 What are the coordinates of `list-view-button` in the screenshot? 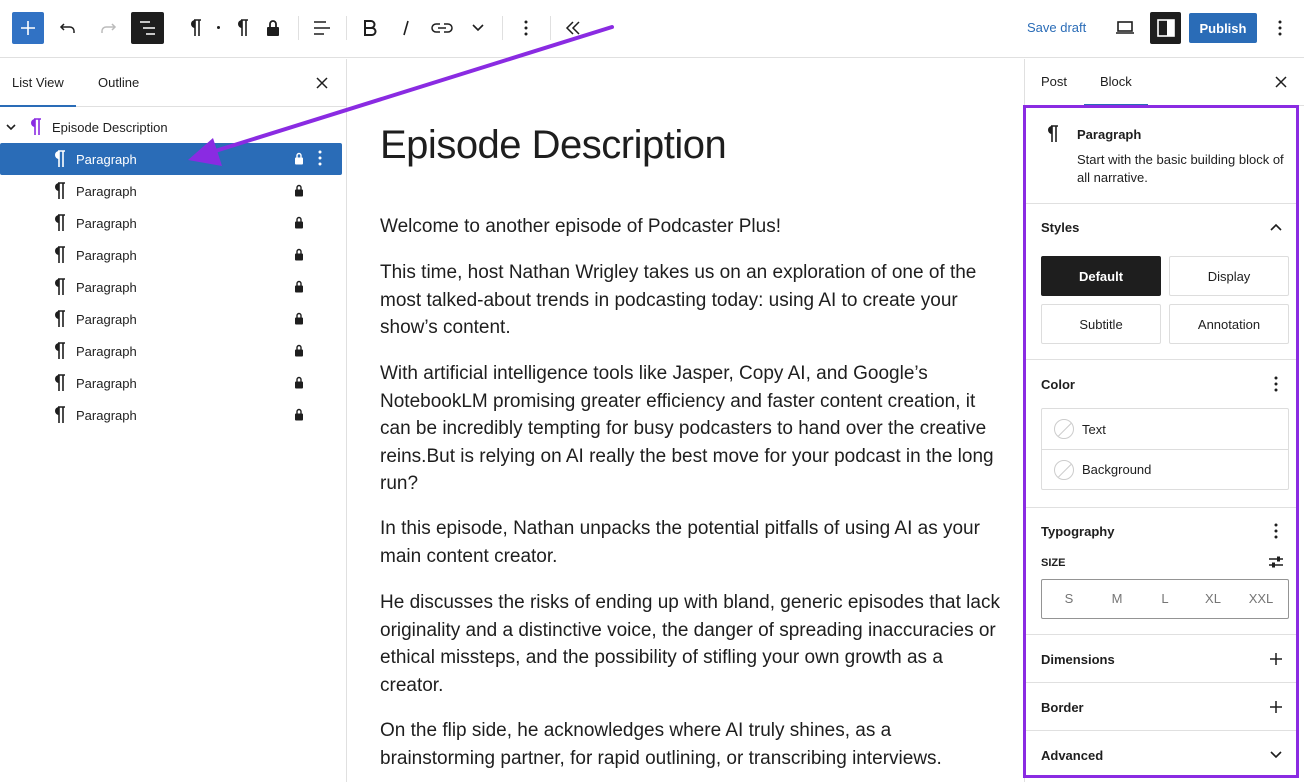 It's located at (147, 28).